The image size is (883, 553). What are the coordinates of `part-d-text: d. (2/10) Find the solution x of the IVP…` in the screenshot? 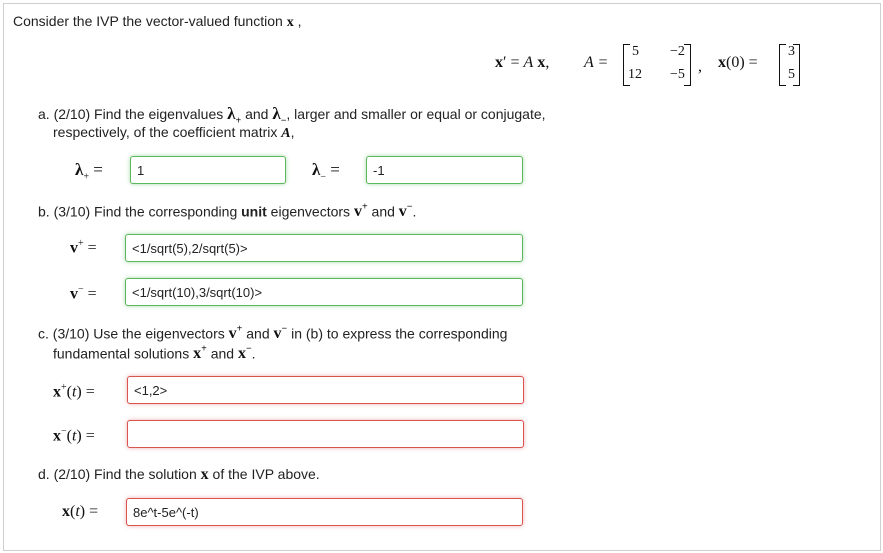 It's located at (179, 474).